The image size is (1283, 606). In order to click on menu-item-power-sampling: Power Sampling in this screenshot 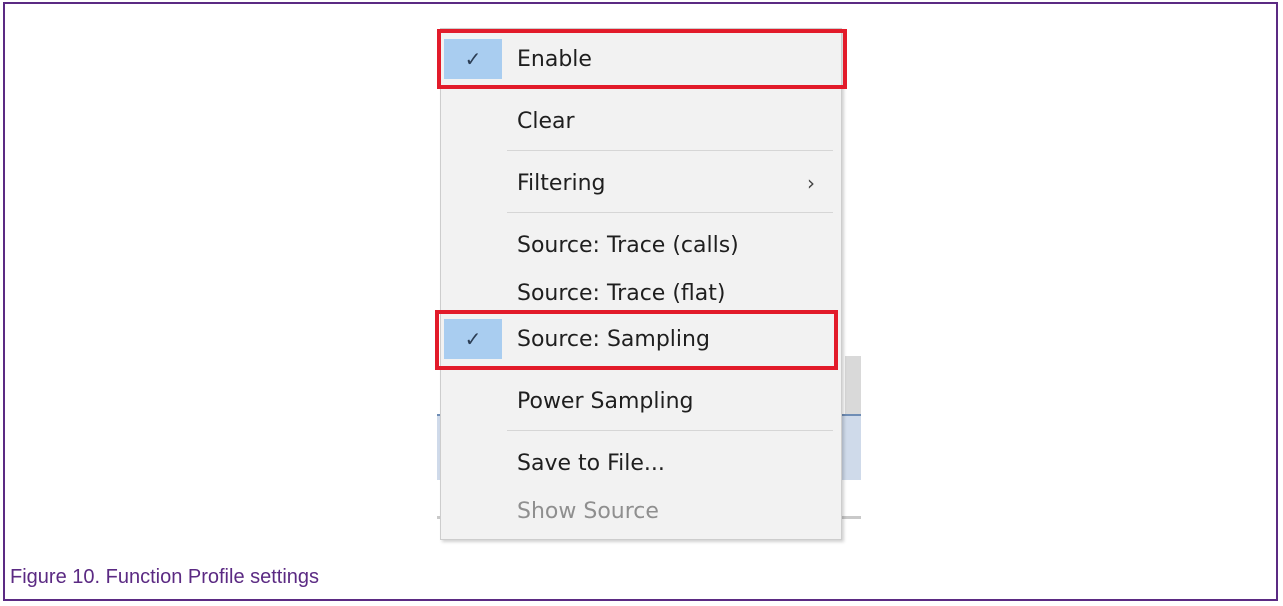, I will do `click(641, 401)`.